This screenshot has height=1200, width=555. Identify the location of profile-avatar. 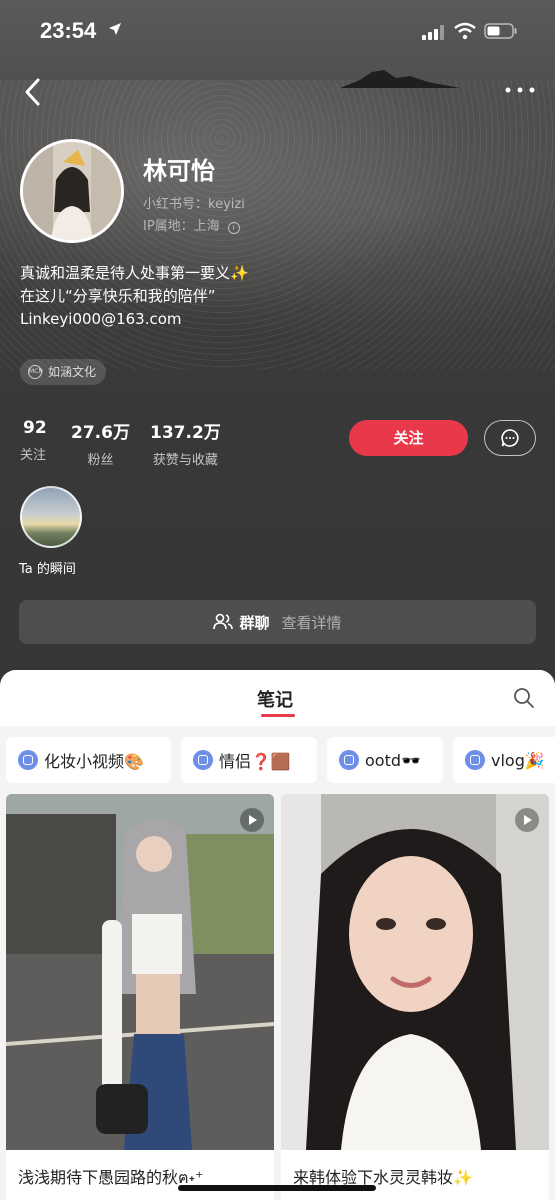
(72, 191).